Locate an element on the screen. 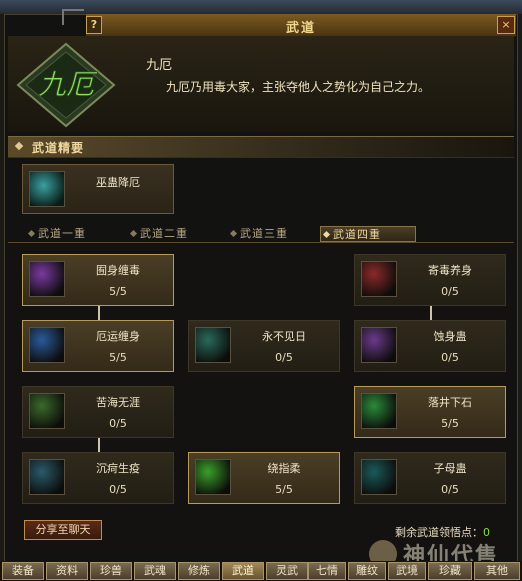 Image resolution: width=522 pixels, height=581 pixels. skill-card: 沉疴生疫 0/5 is located at coordinates (98, 478).